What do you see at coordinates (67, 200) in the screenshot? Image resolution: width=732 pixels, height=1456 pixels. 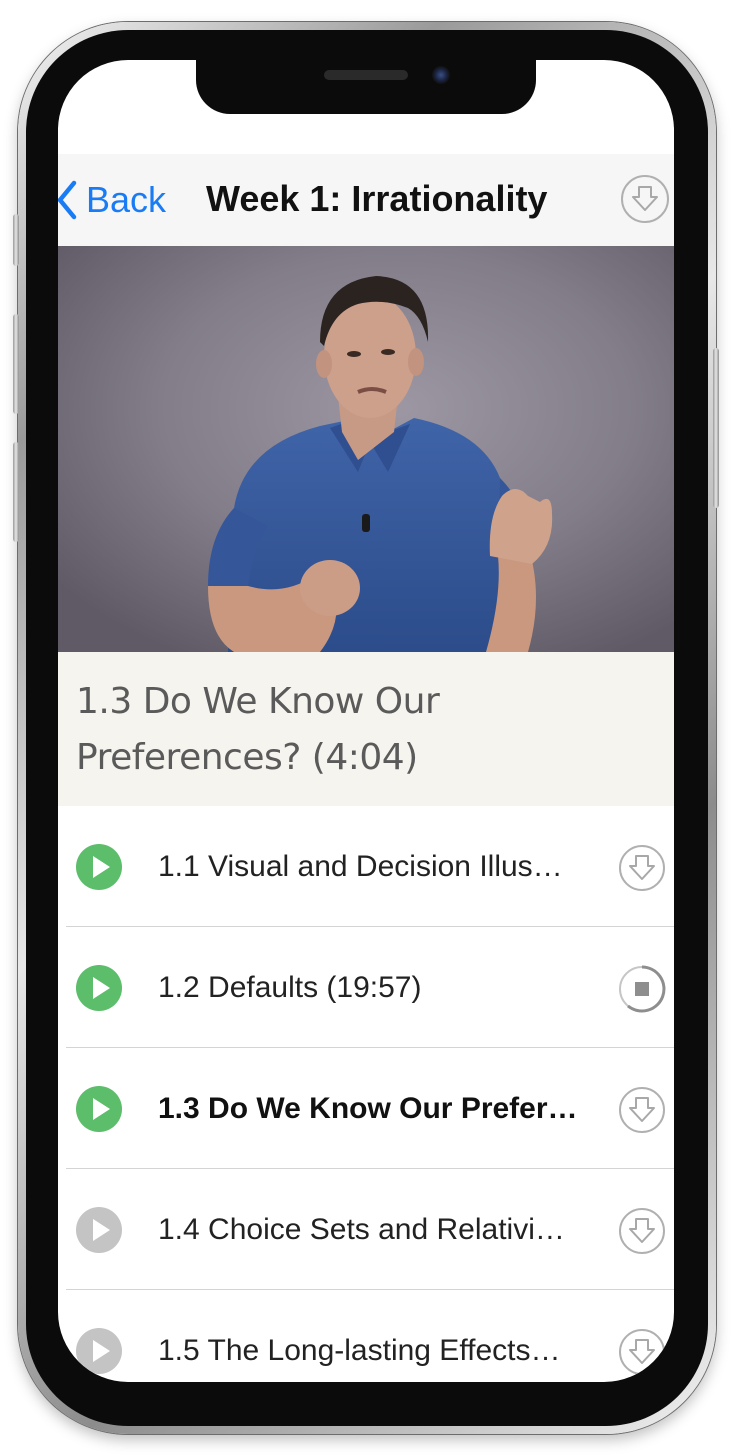 I see `chevron-left-icon` at bounding box center [67, 200].